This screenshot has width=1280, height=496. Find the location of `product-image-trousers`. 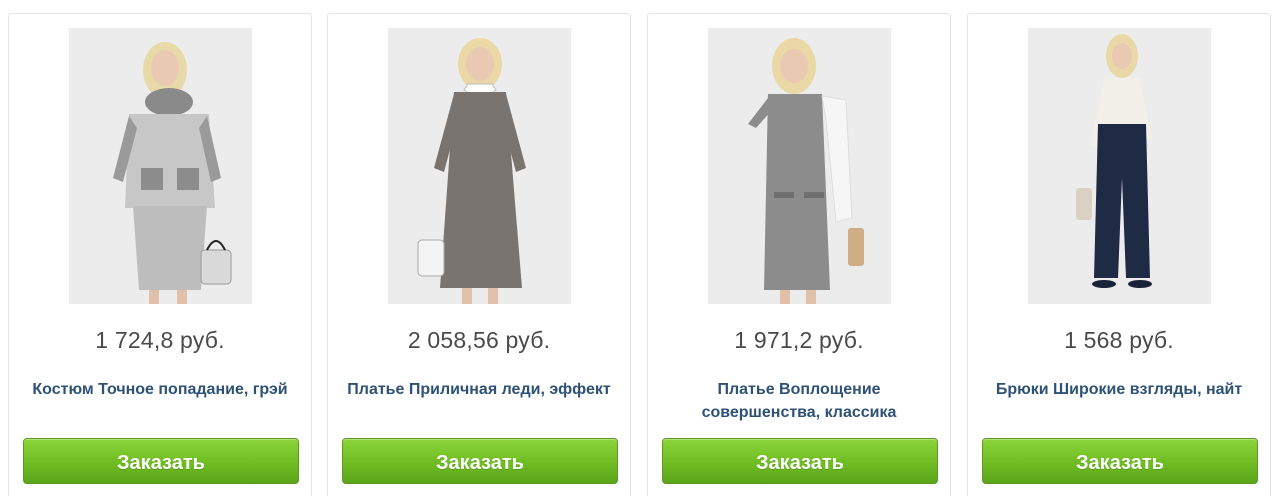

product-image-trousers is located at coordinates (1119, 166).